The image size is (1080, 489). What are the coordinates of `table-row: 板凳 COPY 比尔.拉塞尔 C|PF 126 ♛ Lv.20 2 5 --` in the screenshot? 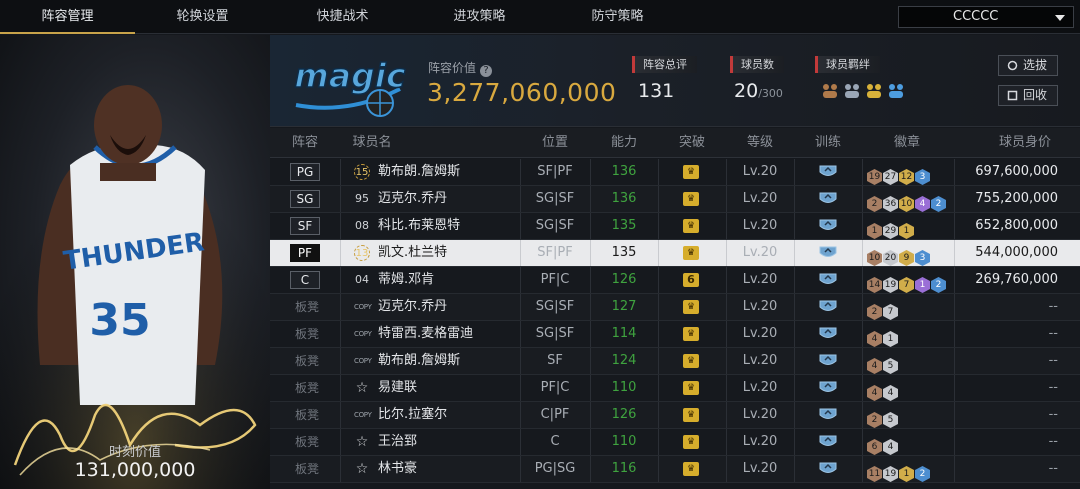 It's located at (675, 415).